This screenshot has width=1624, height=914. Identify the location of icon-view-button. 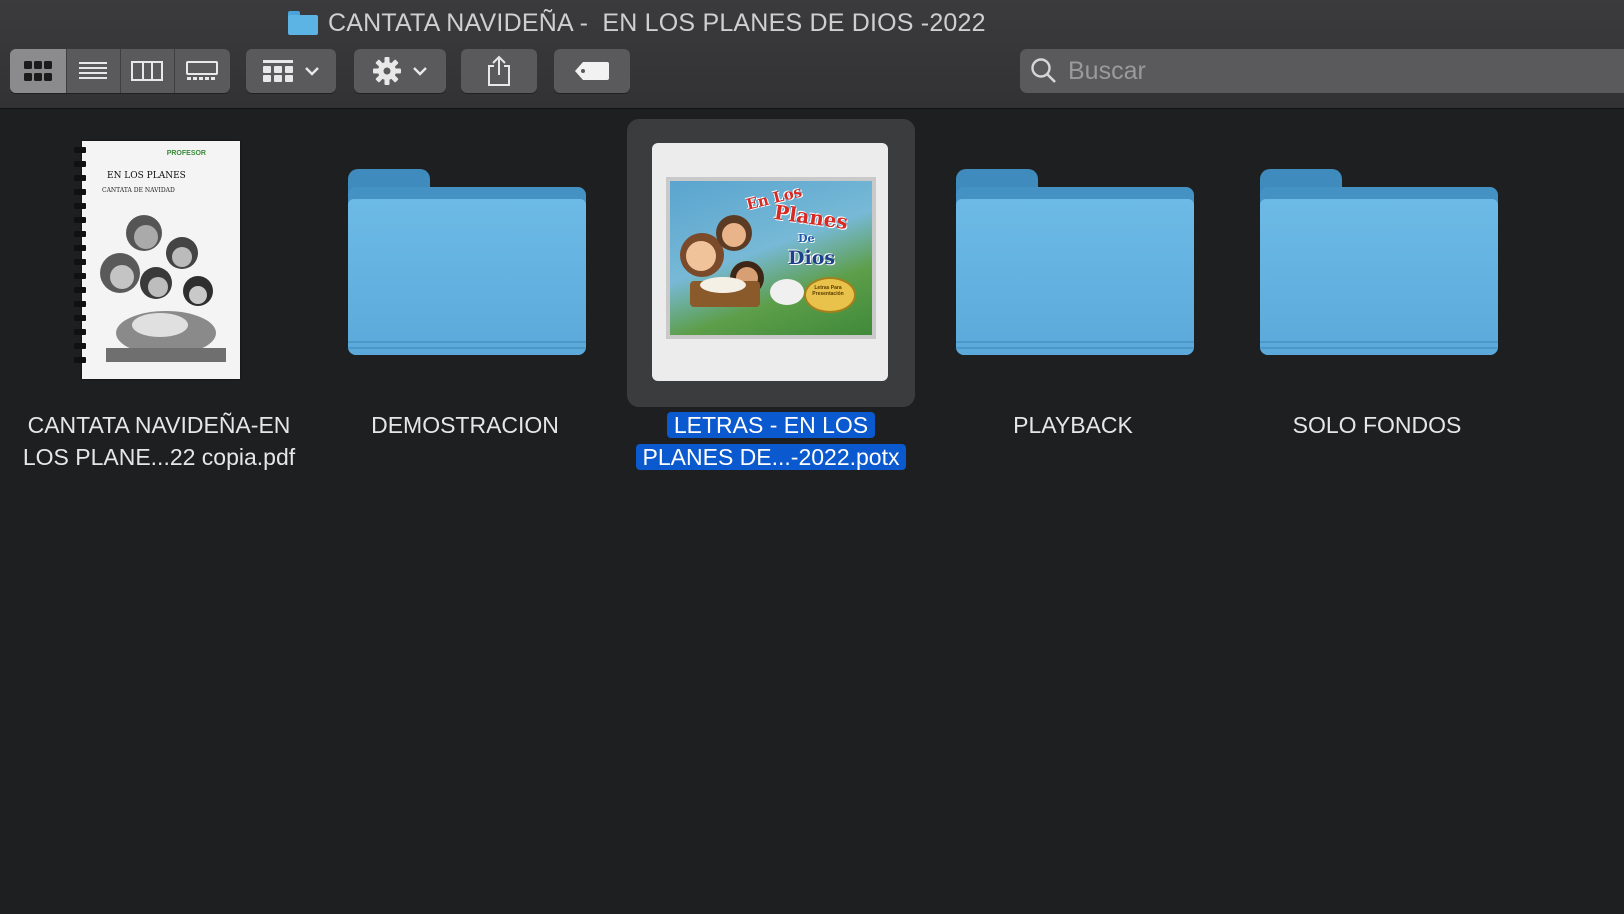
(39, 71).